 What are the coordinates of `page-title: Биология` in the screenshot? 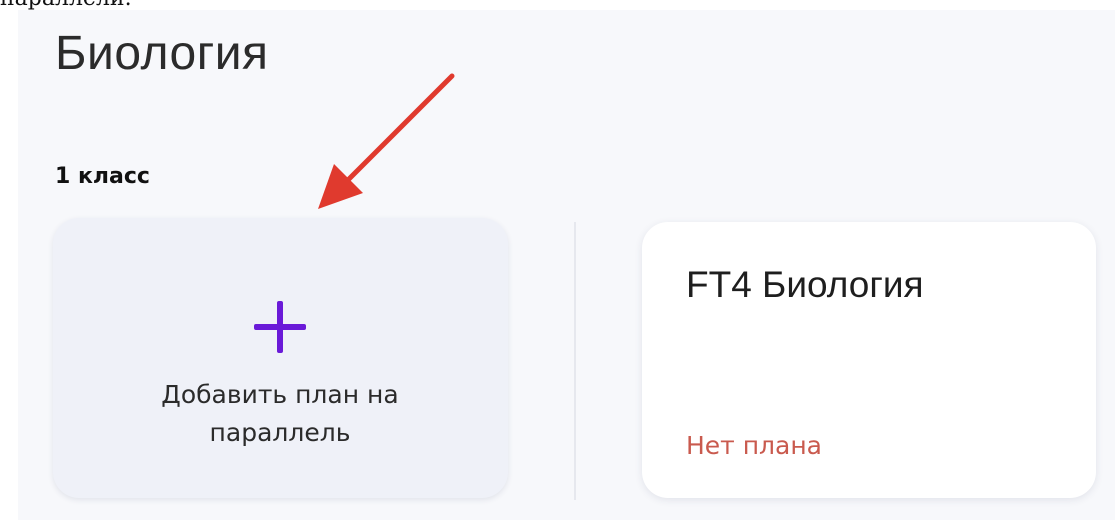 It's located at (162, 53).